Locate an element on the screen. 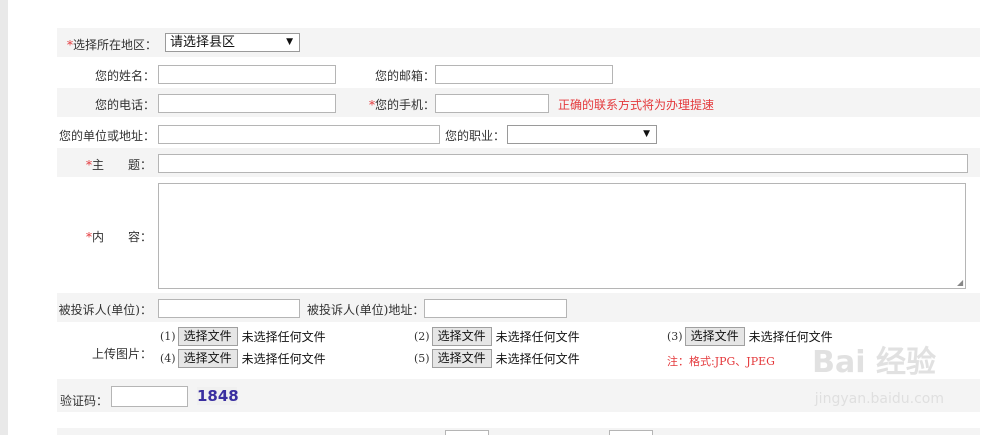 This screenshot has width=1000, height=435. respondent-address-label: 被投诉人(单位)地址： is located at coordinates (366, 310).